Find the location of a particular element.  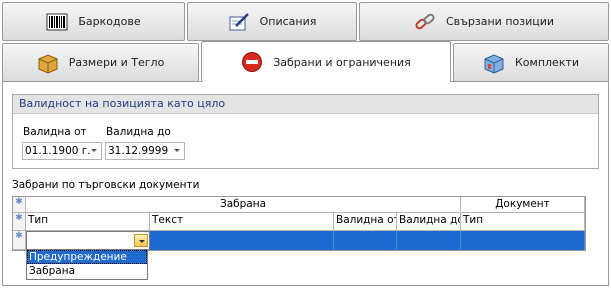

dropdown-option-warning: Предупреждение is located at coordinates (87, 257).